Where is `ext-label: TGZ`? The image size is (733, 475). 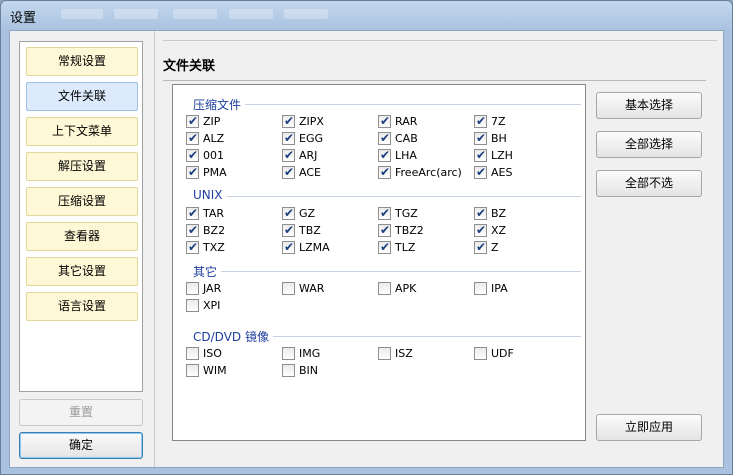
ext-label: TGZ is located at coordinates (406, 213).